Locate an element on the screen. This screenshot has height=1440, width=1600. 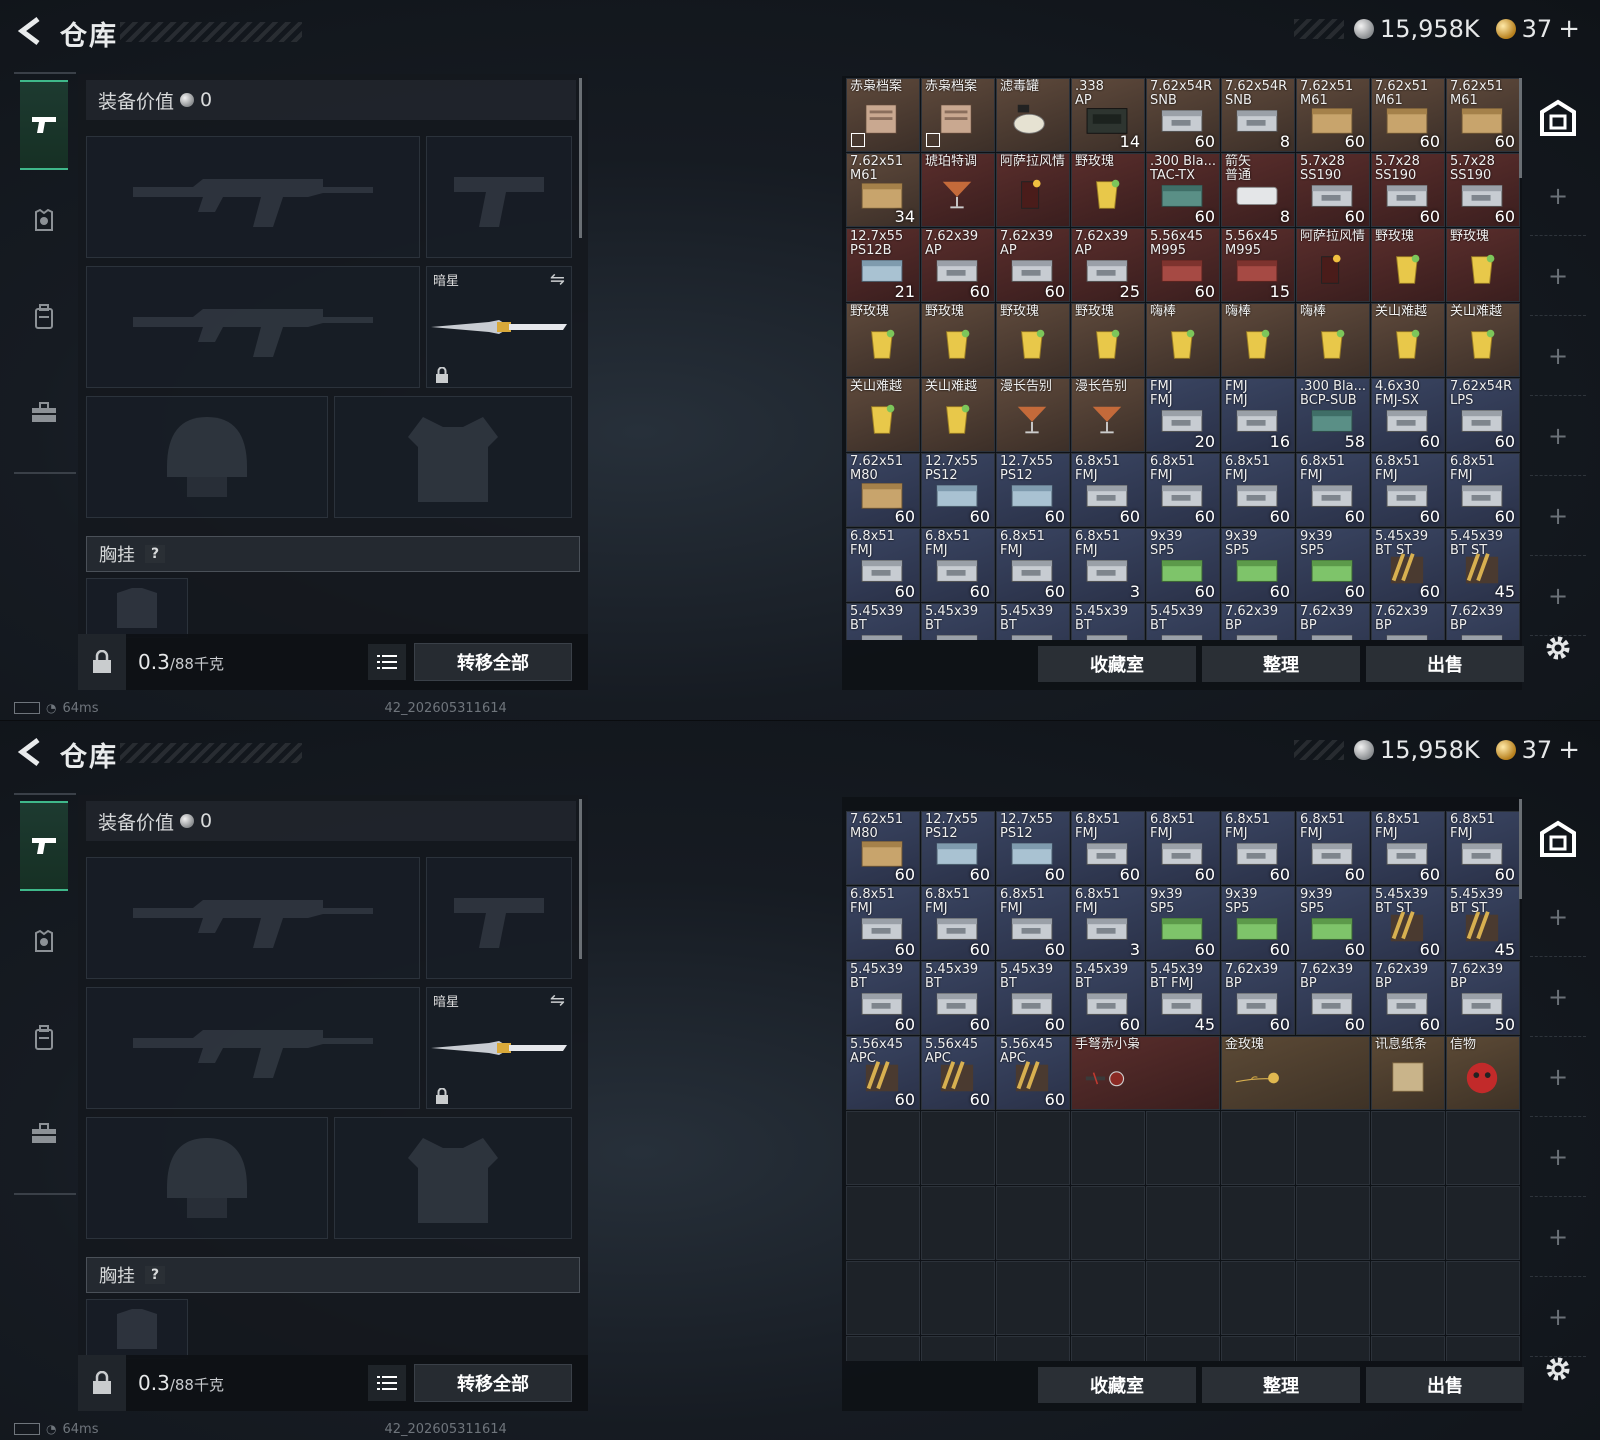
stash-item: 5.45x39 BT ST 60 is located at coordinates (1408, 923).